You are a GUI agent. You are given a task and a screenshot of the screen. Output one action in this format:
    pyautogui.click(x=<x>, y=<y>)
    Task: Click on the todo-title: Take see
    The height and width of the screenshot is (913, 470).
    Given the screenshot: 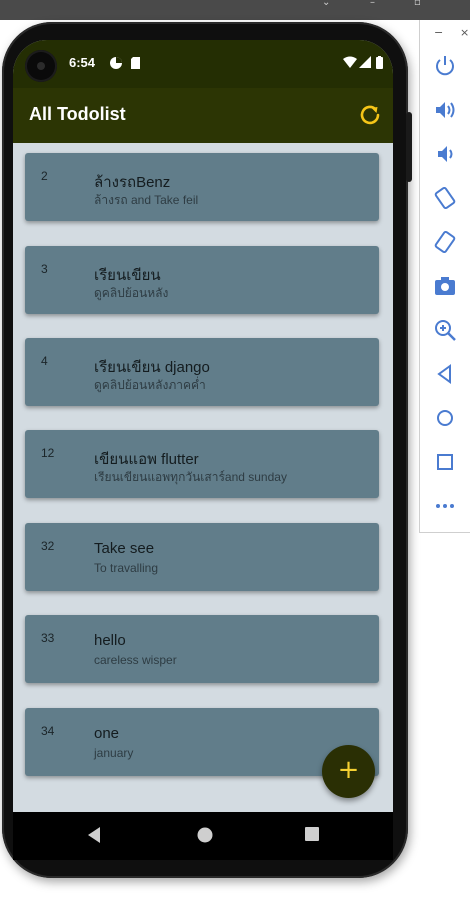 What is the action you would take?
    pyautogui.click(x=124, y=548)
    